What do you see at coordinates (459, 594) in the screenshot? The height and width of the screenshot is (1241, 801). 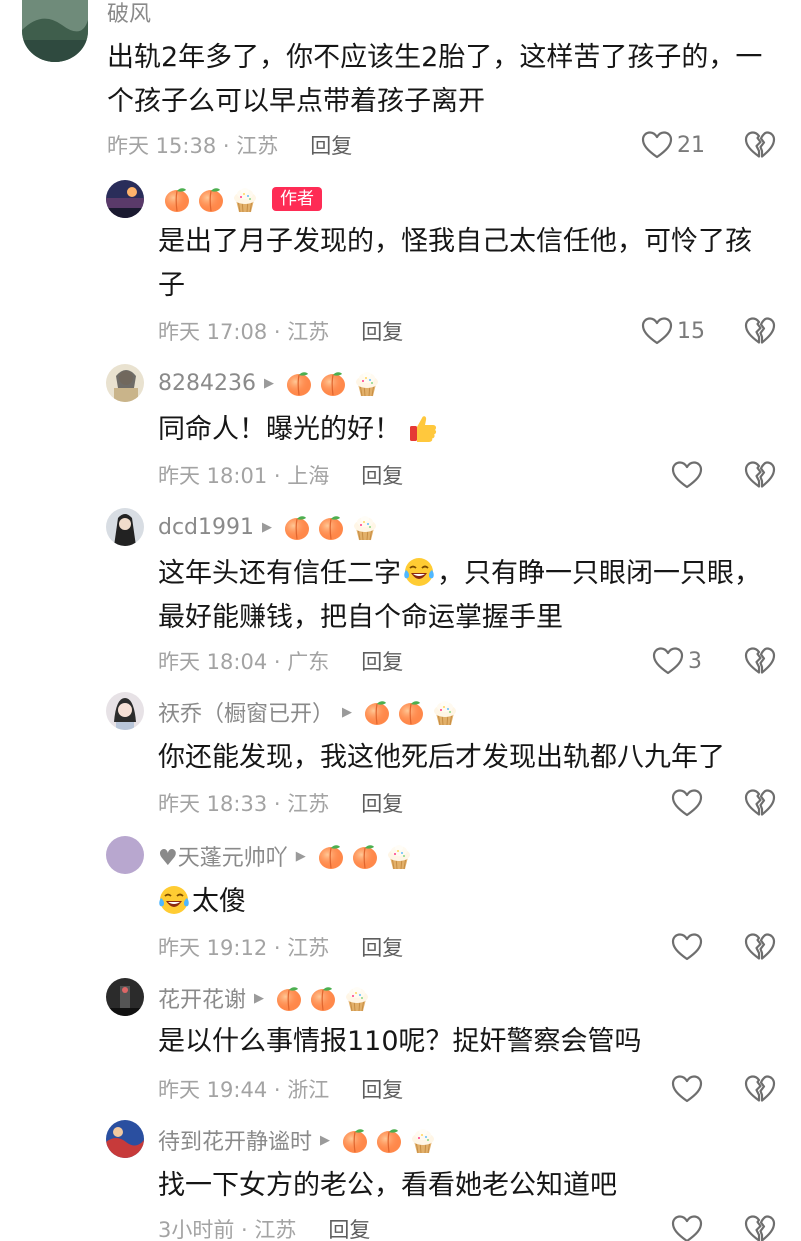 I see `comment-text: 这年头还有信任二字 ，只有睁一只眼闭一只眼，最好能赚钱，把自个命运掌握手里` at bounding box center [459, 594].